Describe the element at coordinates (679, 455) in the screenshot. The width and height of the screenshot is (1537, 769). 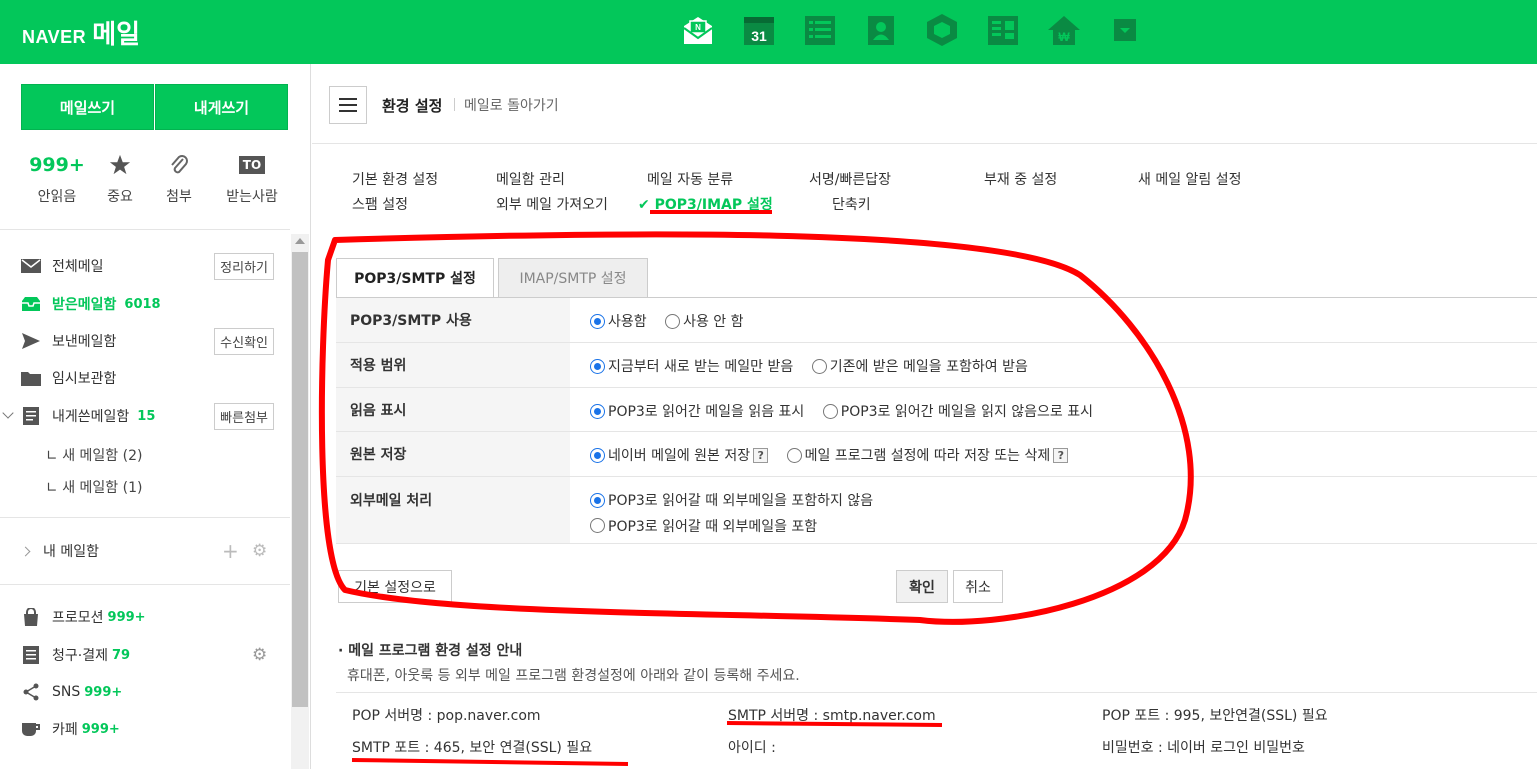
I see `keep-original-radio: 네이버 메일에 원본 저장?` at that location.